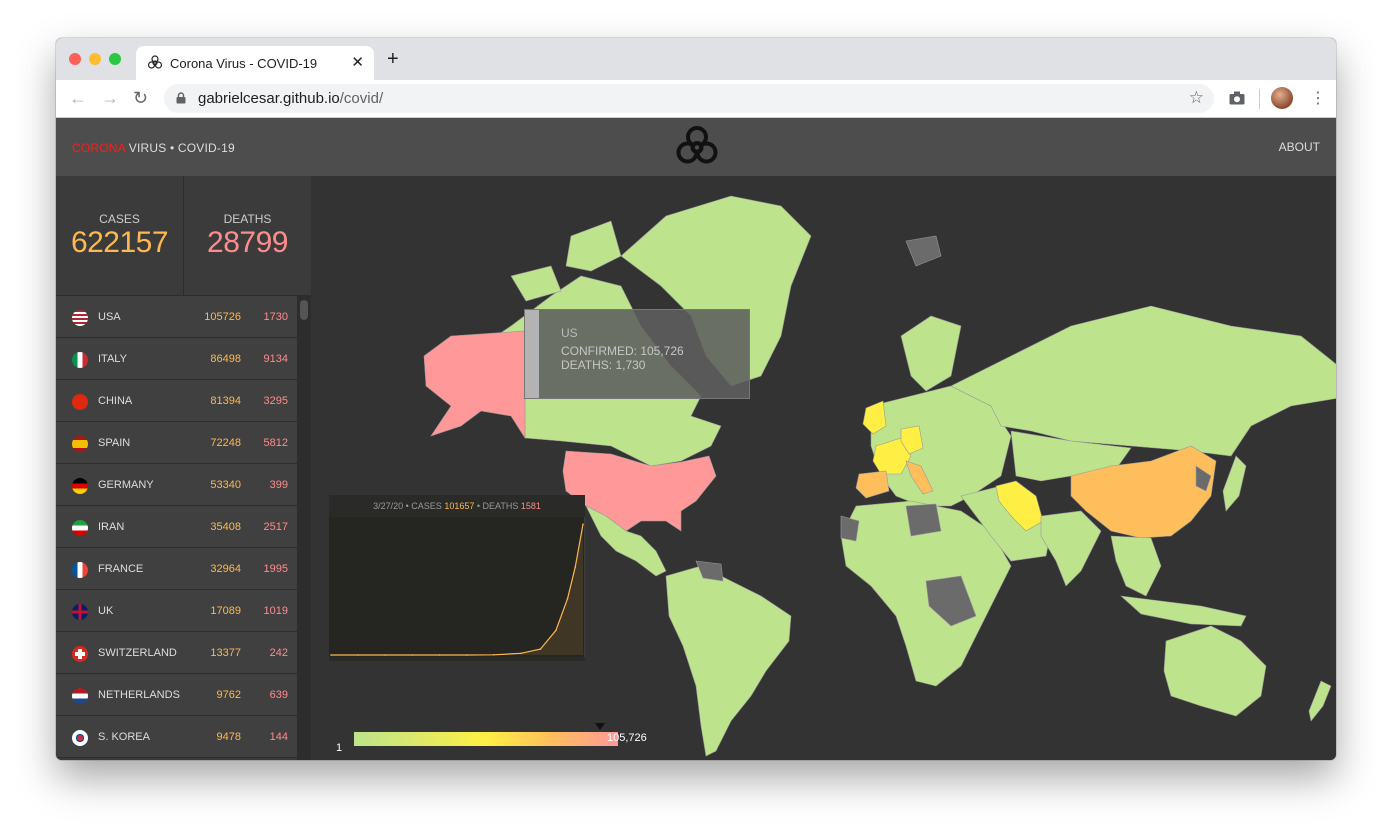  I want to click on country-name: USA, so click(109, 317).